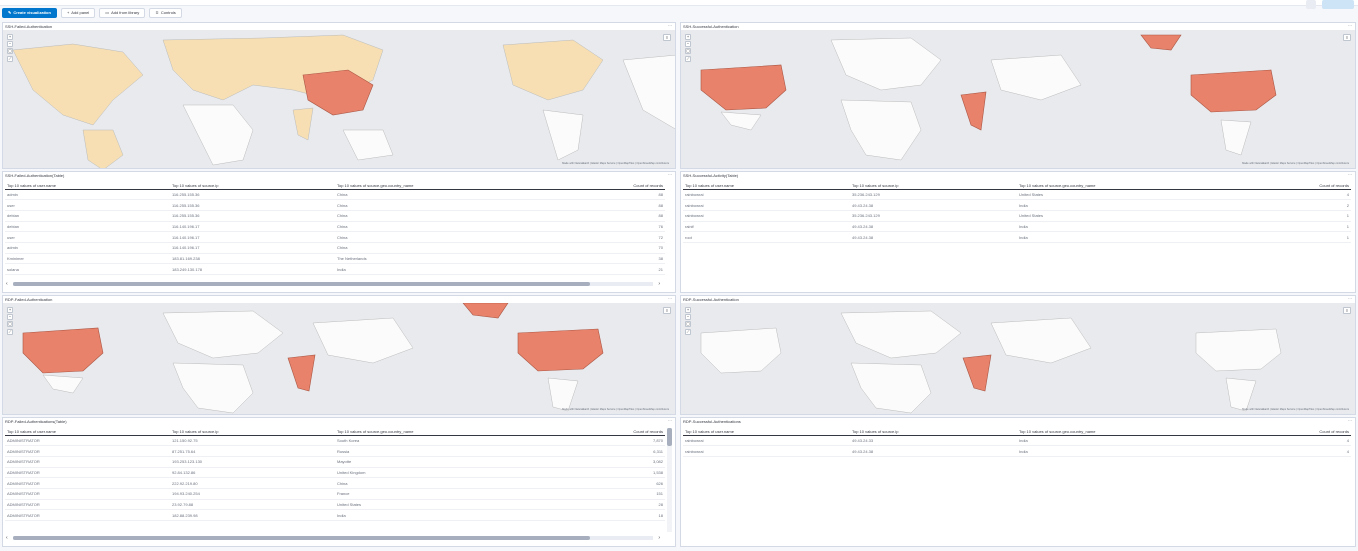 The image size is (1358, 551). Describe the element at coordinates (10, 12) in the screenshot. I see `pencil-icon: ✎` at that location.